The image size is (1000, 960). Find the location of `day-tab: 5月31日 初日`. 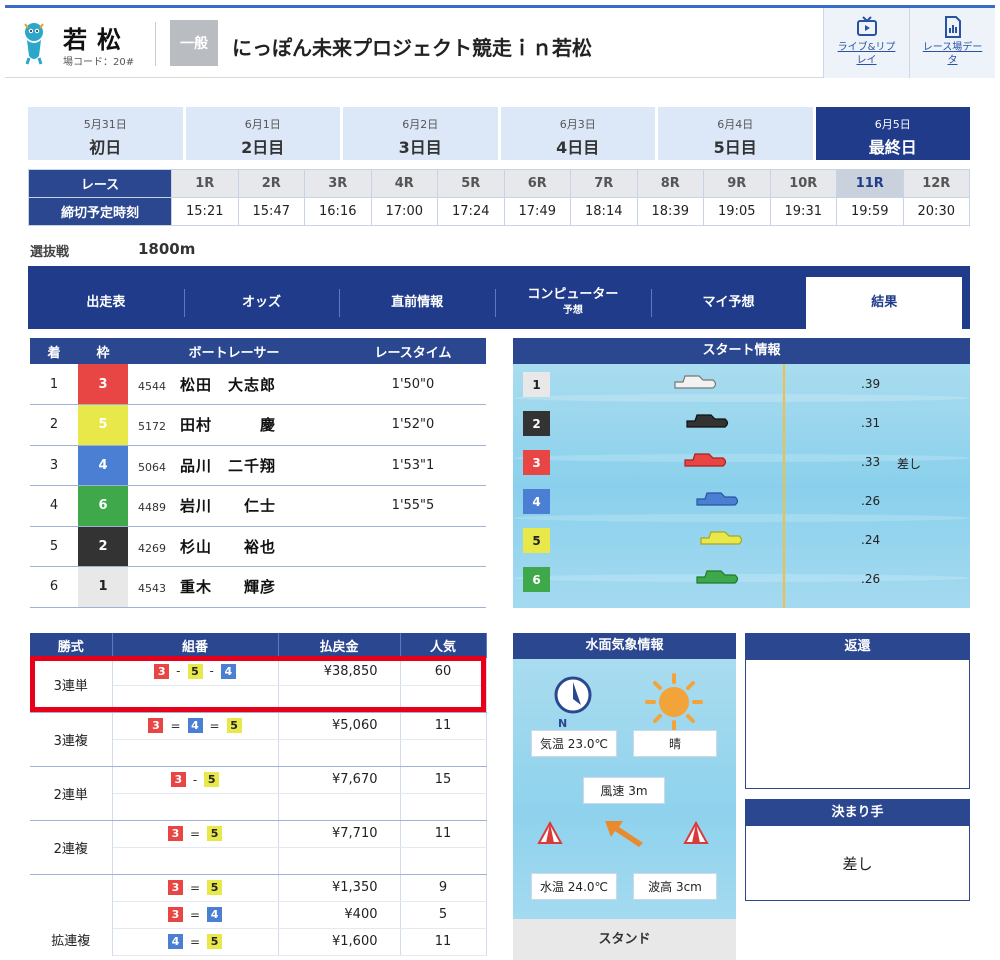

day-tab: 5月31日 初日 is located at coordinates (107, 133).